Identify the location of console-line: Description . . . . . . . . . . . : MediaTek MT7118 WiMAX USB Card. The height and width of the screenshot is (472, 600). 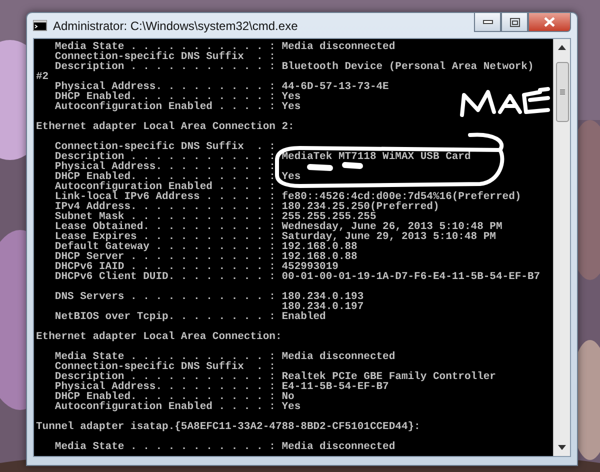
(262, 157).